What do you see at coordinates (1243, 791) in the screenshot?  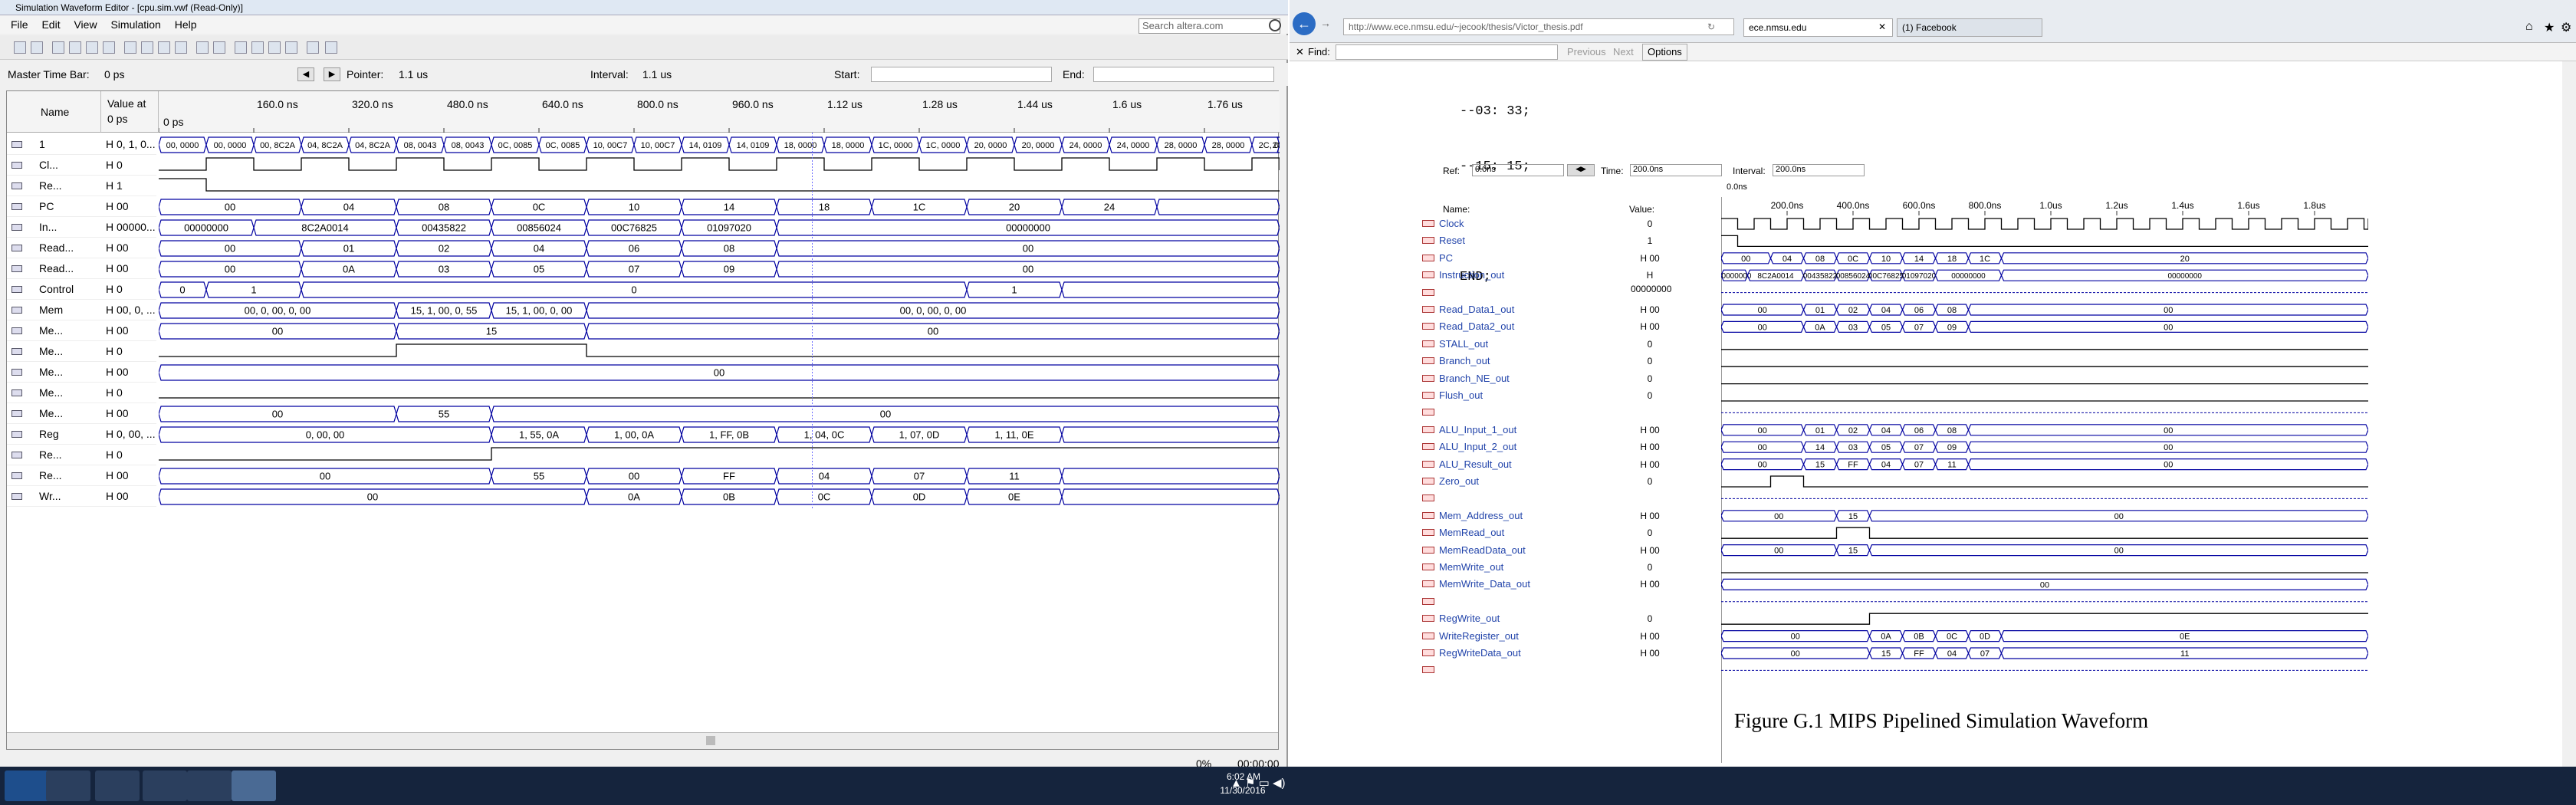 I see `clock-date: 11/30/2016` at bounding box center [1243, 791].